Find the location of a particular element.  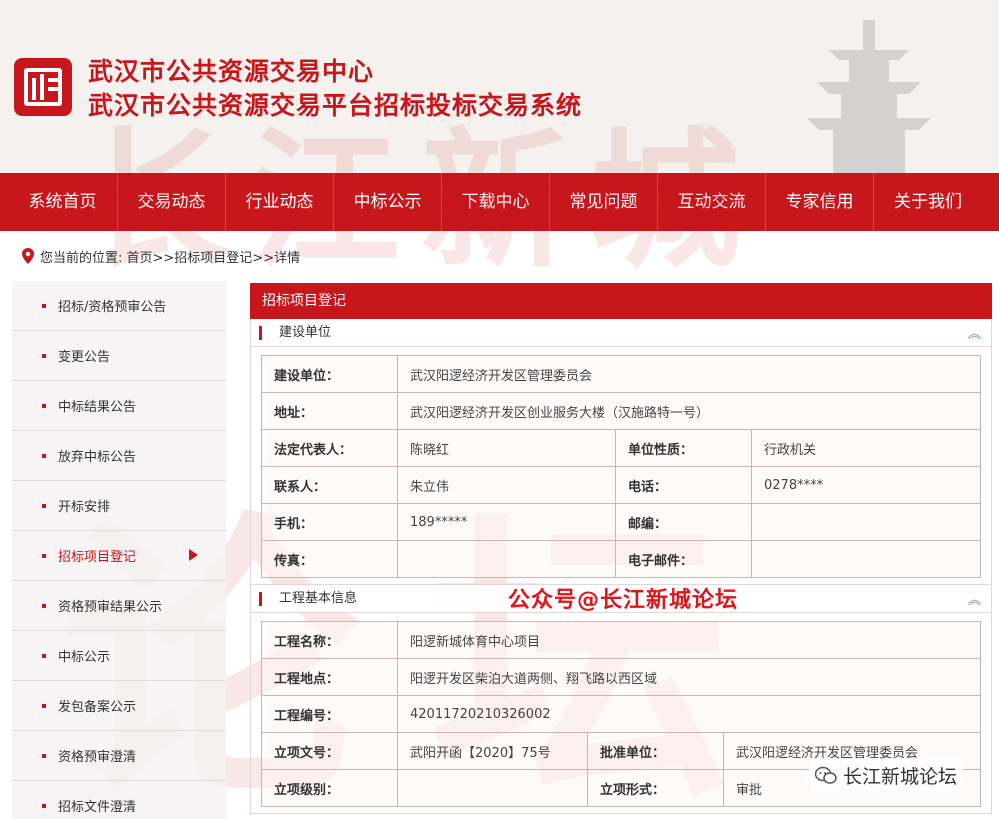

watermark-overlay-text: 公众号@长江新城论坛 is located at coordinates (623, 600).